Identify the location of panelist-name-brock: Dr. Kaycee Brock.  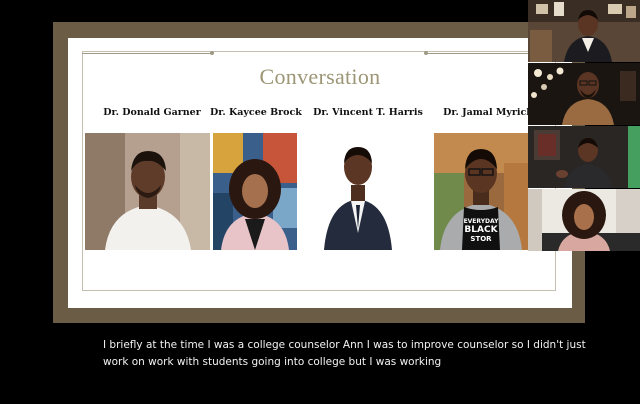
(256, 112).